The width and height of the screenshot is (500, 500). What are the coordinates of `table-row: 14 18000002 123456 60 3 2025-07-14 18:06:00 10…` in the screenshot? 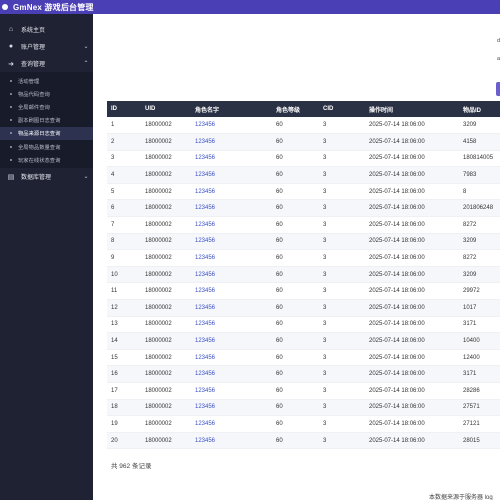 It's located at (303, 341).